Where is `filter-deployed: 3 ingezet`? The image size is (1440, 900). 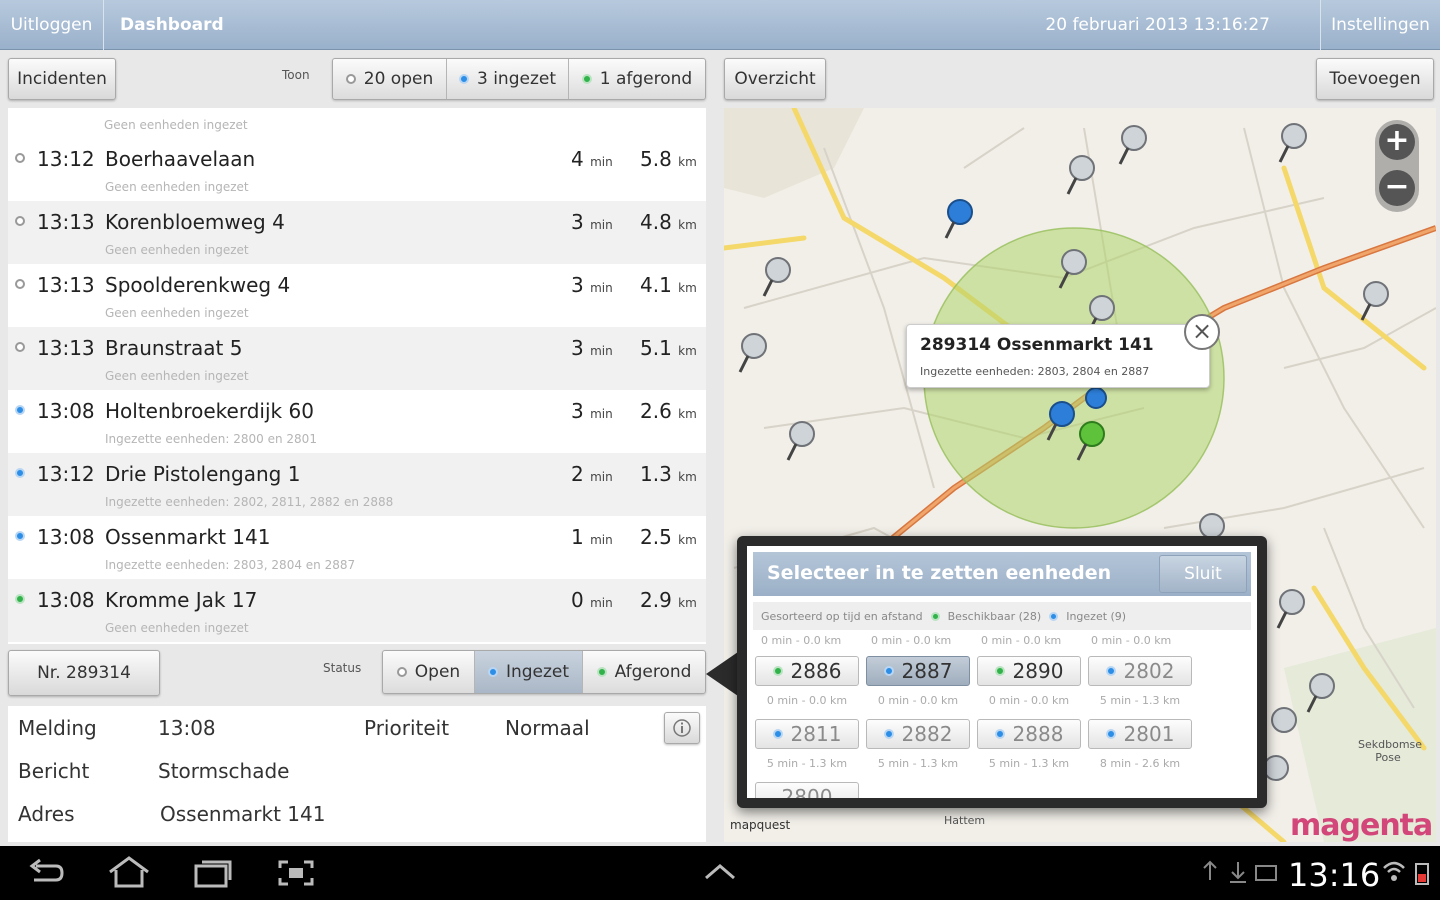 filter-deployed: 3 ingezet is located at coordinates (508, 79).